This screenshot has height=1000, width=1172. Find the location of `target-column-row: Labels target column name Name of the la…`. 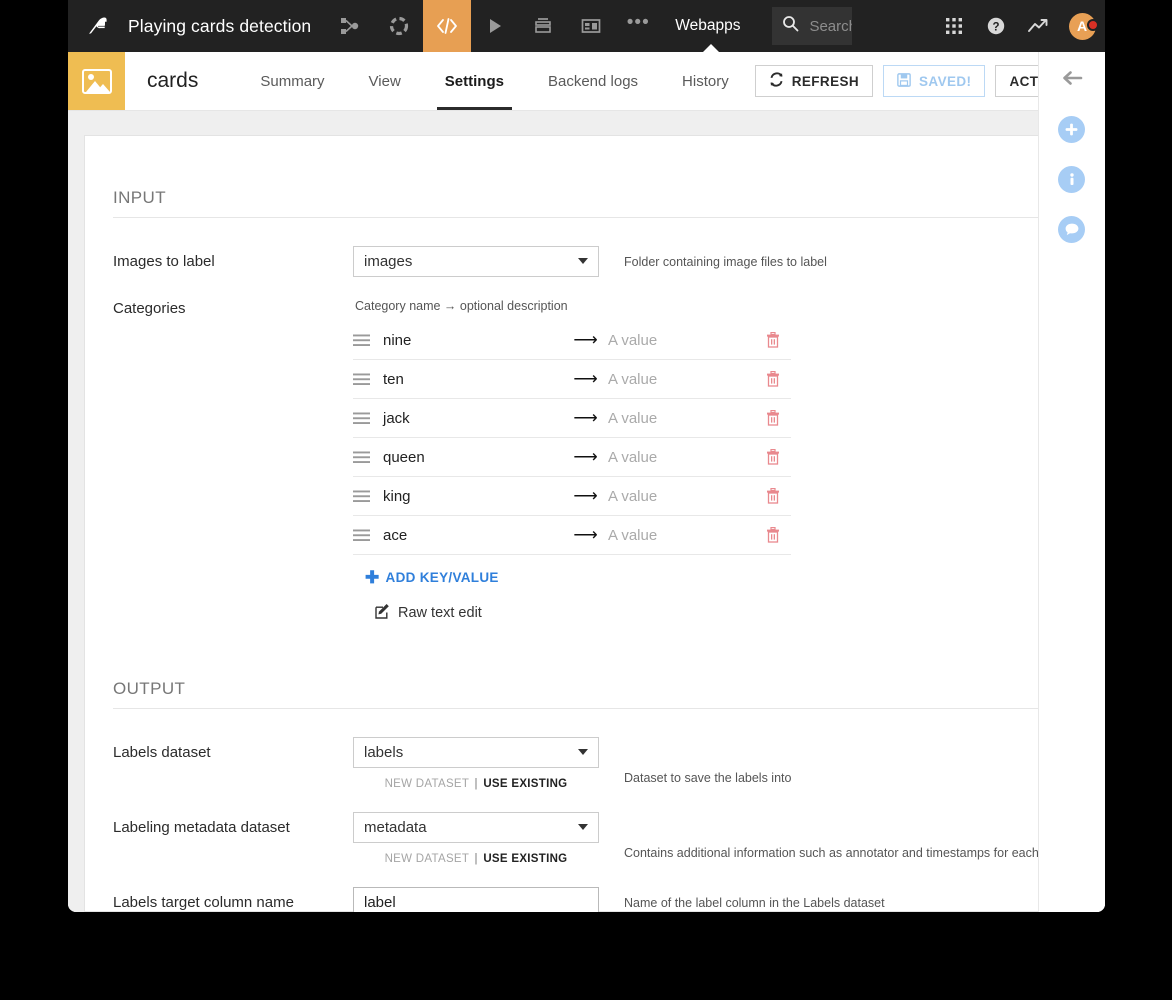

target-column-row: Labels target column name Name of the la… is located at coordinates (585, 899).